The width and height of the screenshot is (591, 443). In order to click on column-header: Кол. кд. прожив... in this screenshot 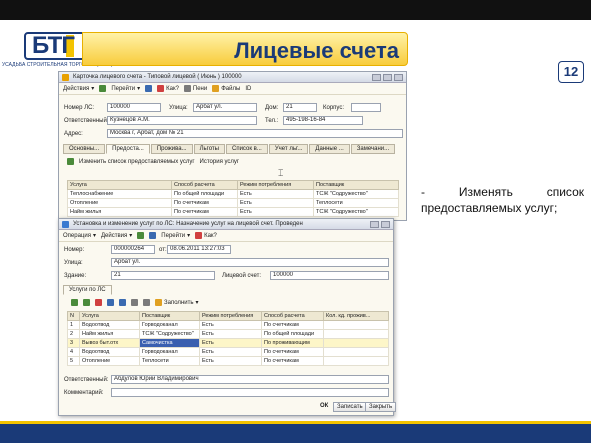, I will do `click(356, 316)`.